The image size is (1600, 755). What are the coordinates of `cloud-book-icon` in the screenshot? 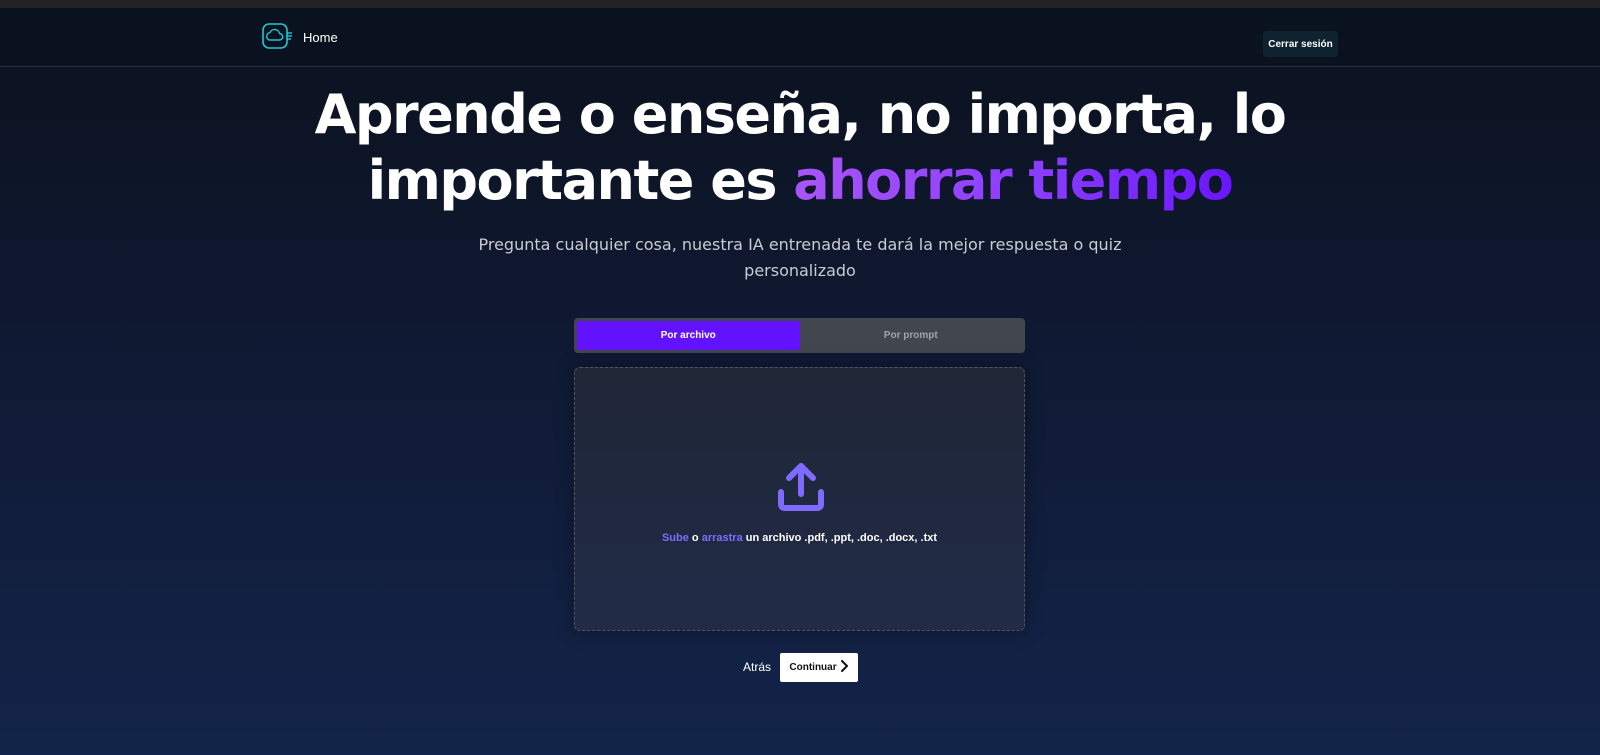 It's located at (277, 38).